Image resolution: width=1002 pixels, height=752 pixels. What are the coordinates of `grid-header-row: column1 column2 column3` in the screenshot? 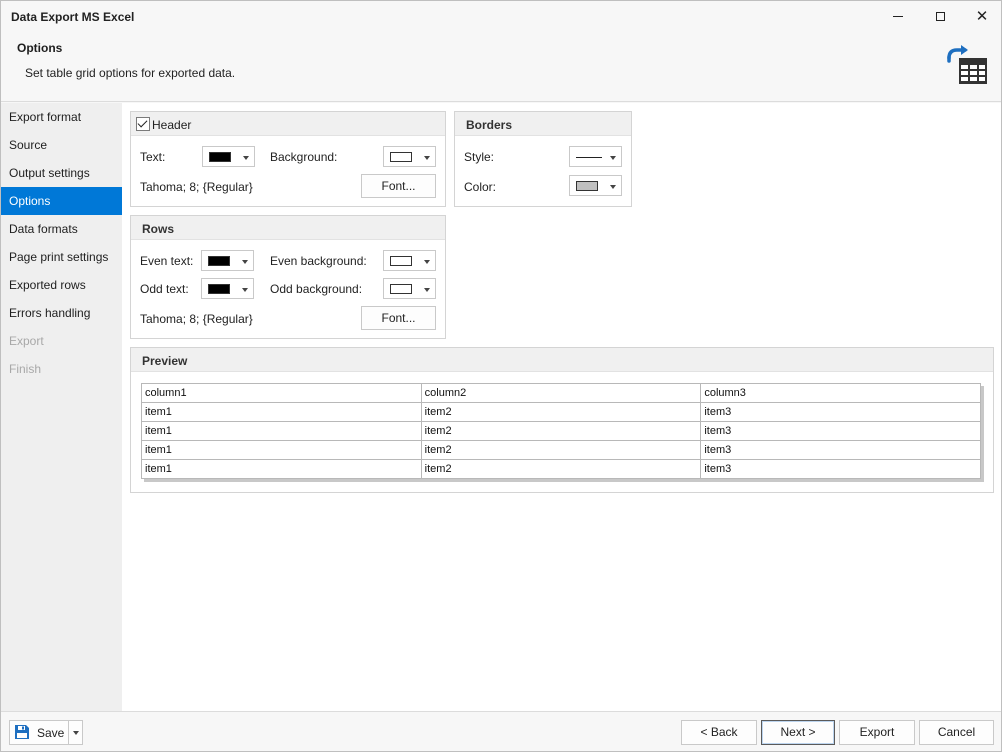 It's located at (561, 393).